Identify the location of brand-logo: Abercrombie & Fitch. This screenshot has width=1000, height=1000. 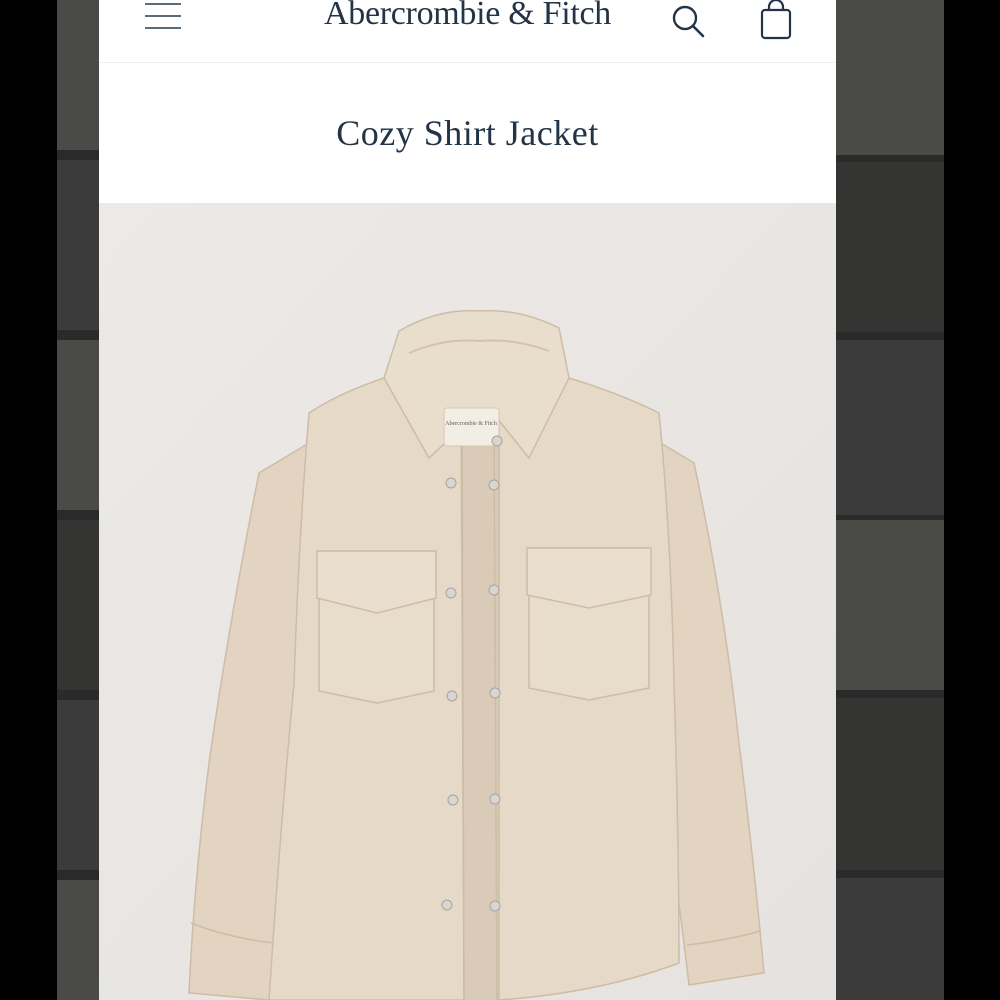
(467, 16).